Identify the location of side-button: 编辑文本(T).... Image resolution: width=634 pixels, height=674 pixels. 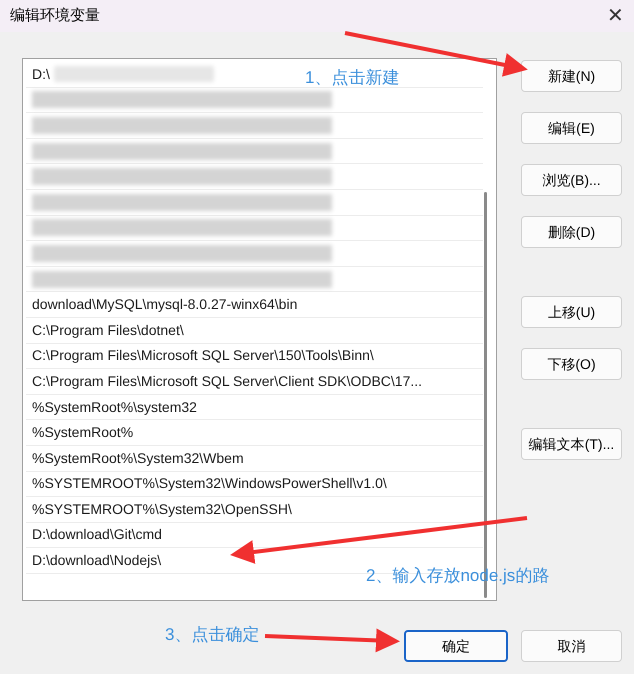
(571, 444).